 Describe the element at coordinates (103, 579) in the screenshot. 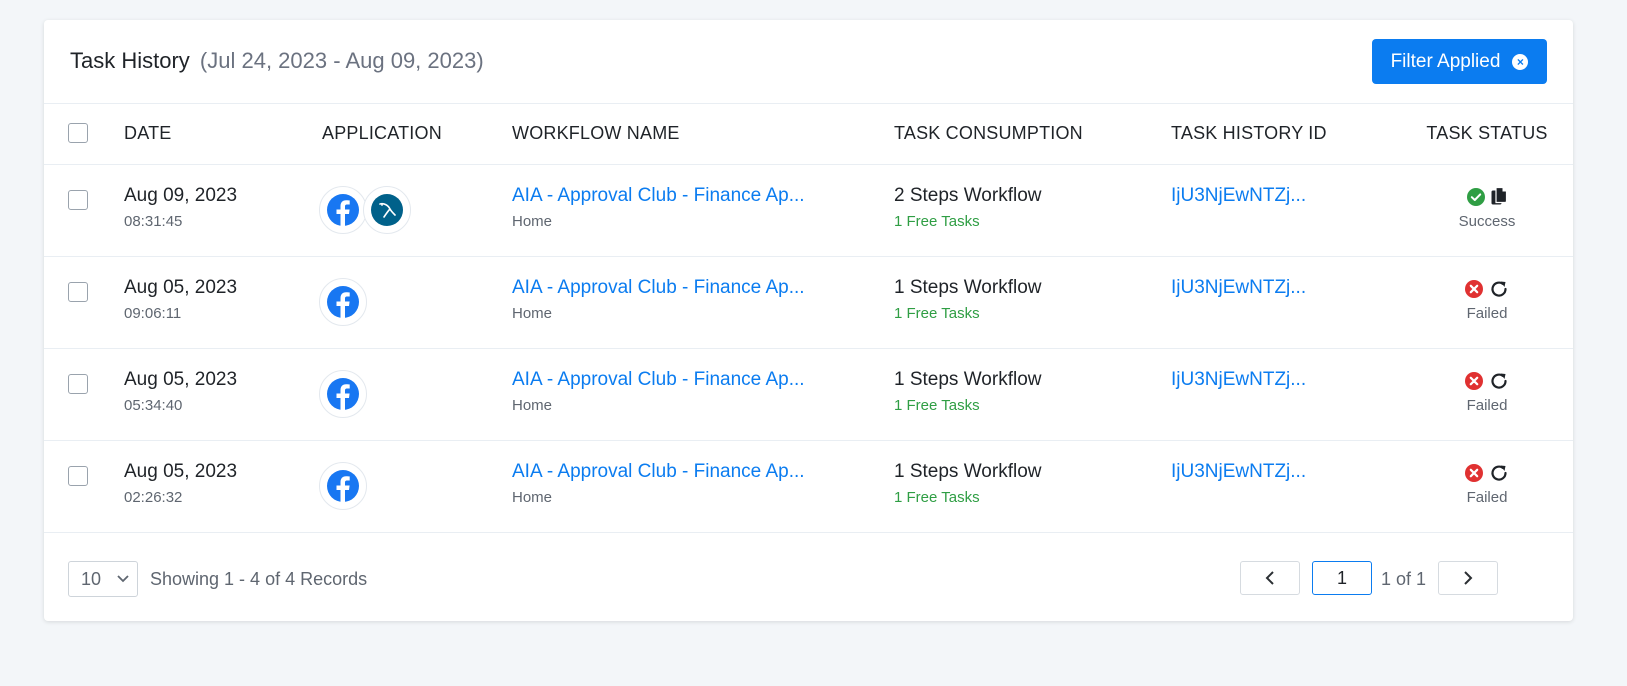

I see `page-size-select: 10` at that location.